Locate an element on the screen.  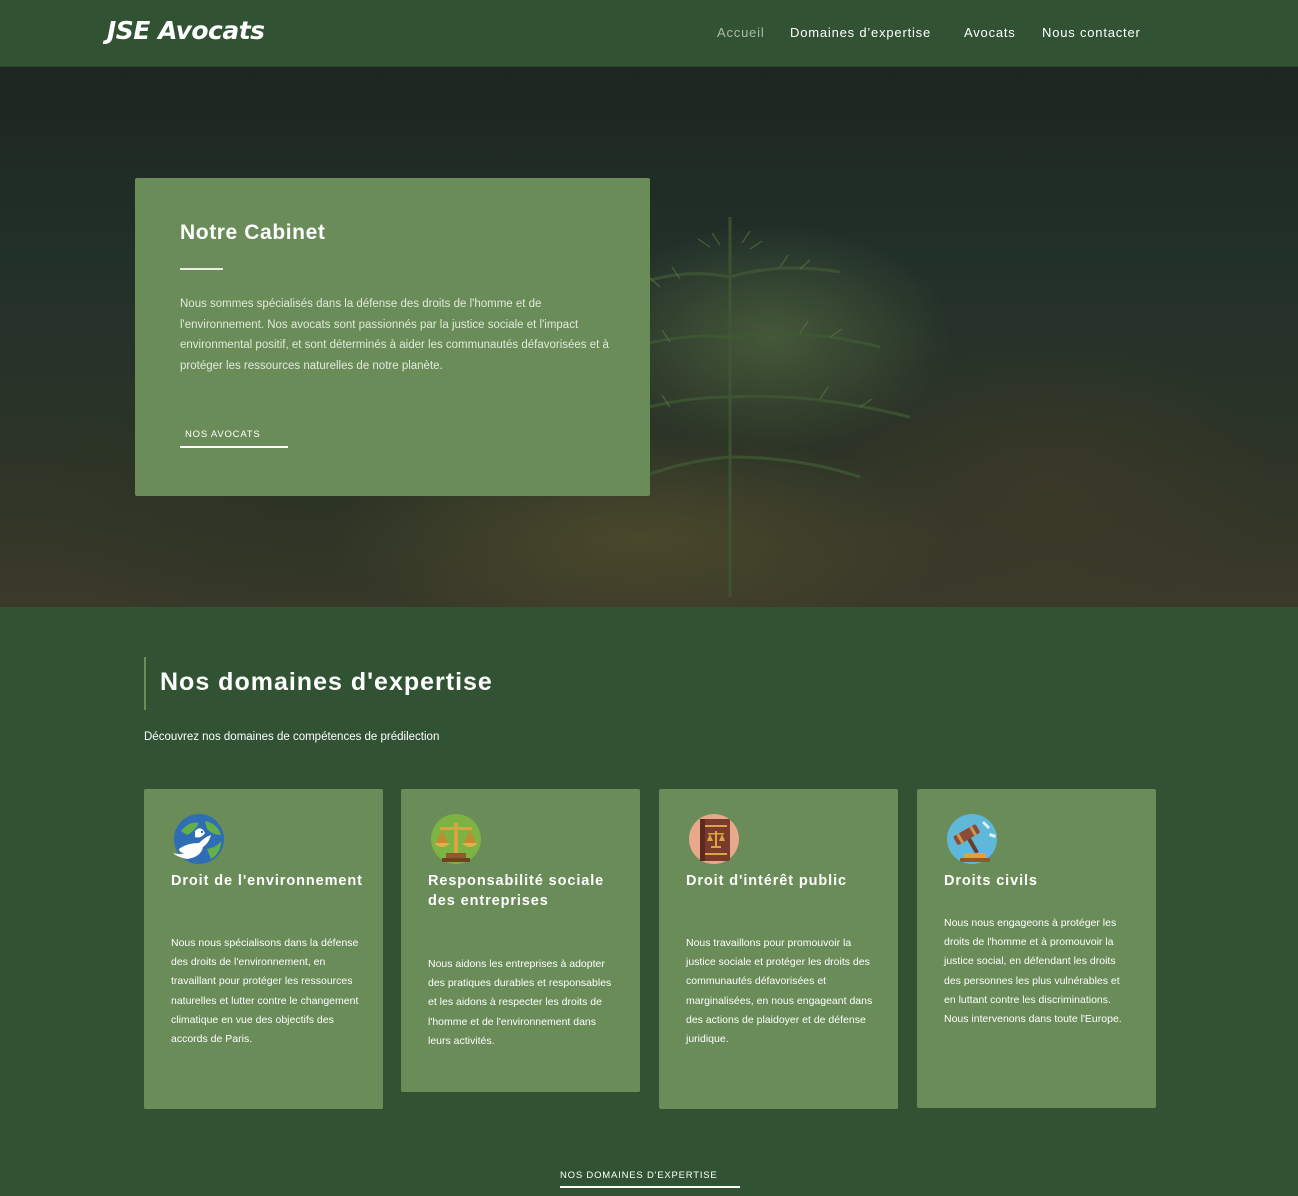
card-title: Responsabilité sociale des entreprises is located at coordinates (516, 891).